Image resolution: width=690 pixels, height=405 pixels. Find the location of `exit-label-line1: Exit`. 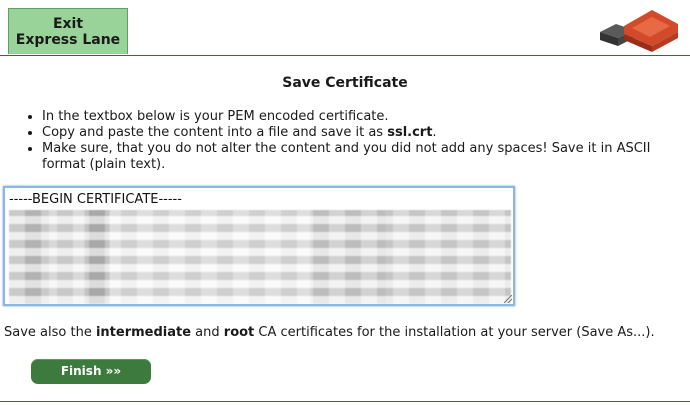

exit-label-line1: Exit is located at coordinates (68, 24).